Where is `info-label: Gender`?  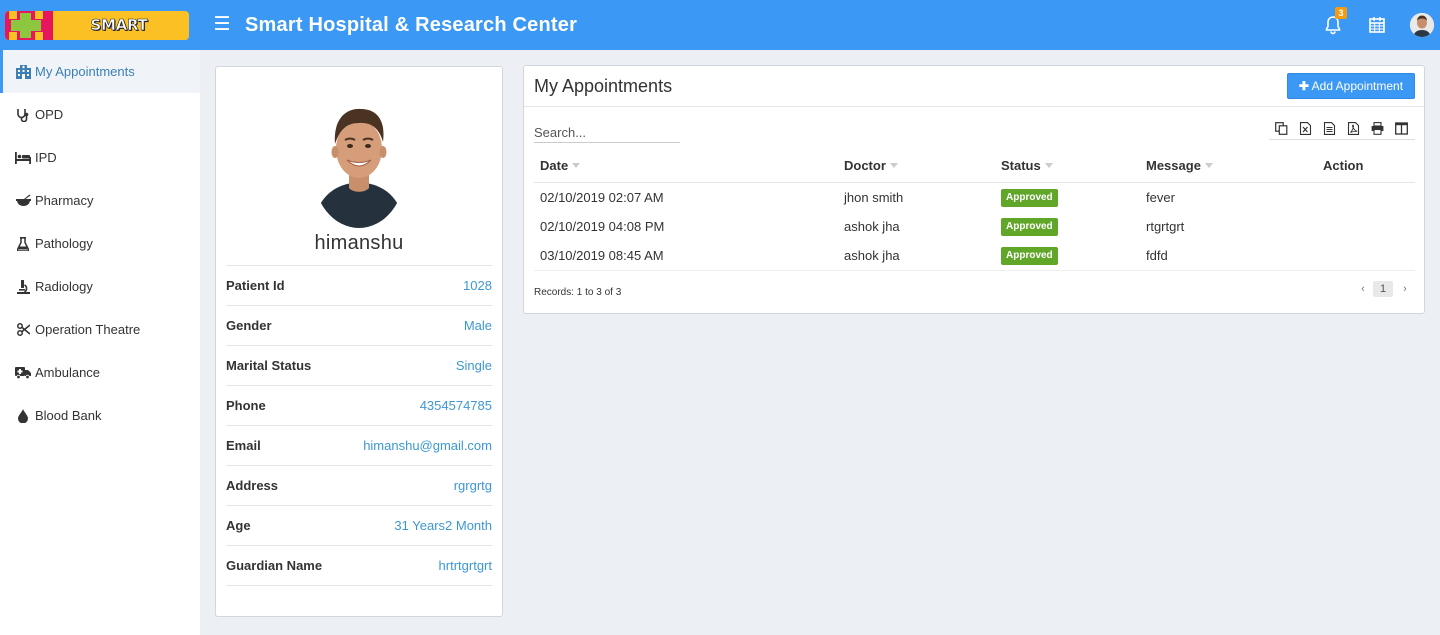 info-label: Gender is located at coordinates (249, 325).